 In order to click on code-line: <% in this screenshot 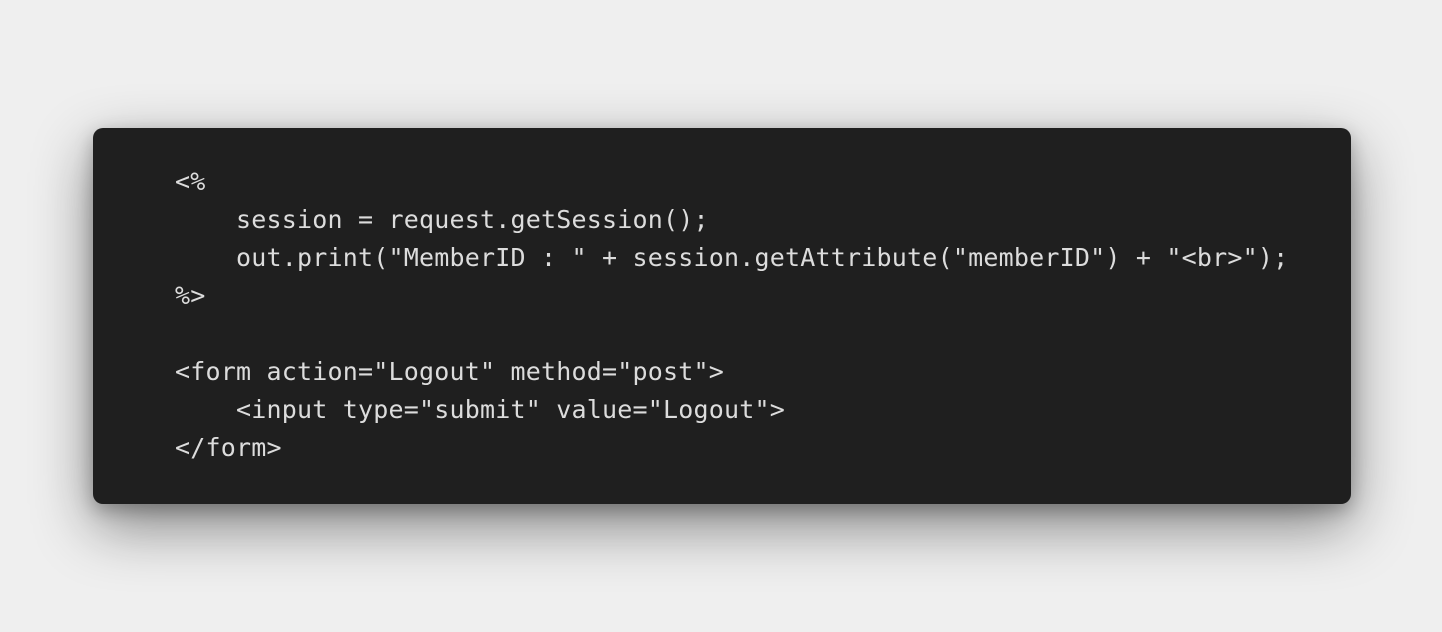, I will do `click(190, 181)`.